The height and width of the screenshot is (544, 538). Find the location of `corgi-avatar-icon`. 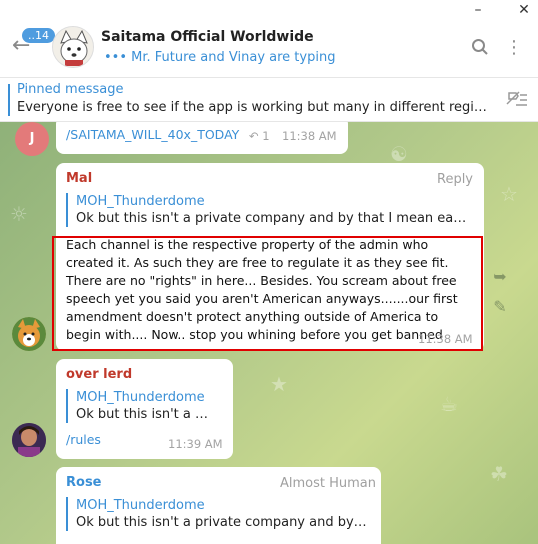

corgi-avatar-icon is located at coordinates (29, 334).